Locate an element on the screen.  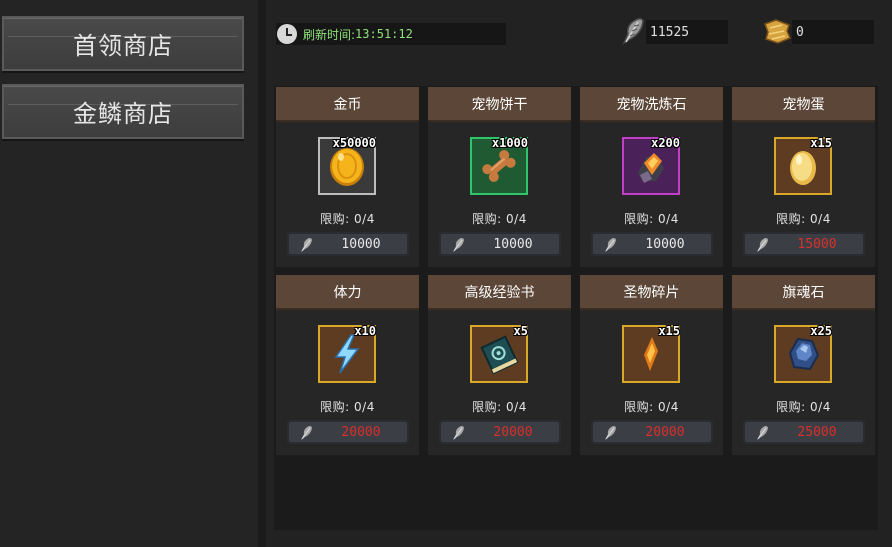
item-icon-frame: x1000 is located at coordinates (499, 165).